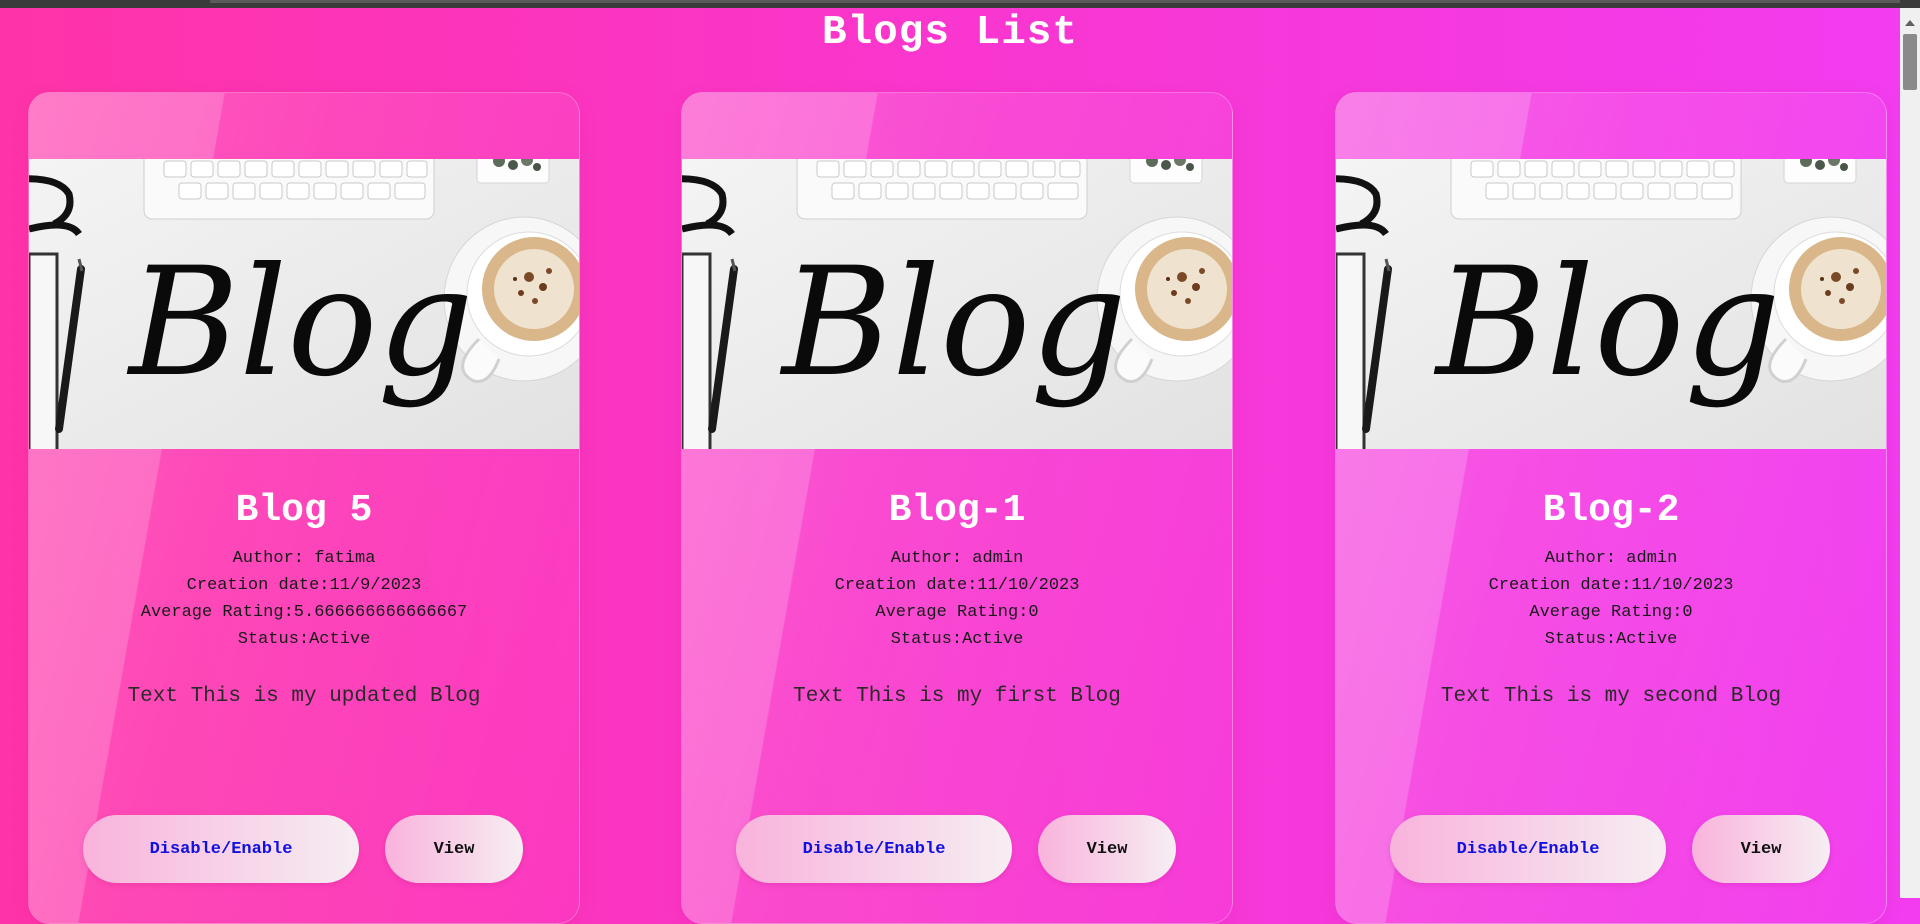  What do you see at coordinates (960, 4) in the screenshot?
I see `browser-top-bar` at bounding box center [960, 4].